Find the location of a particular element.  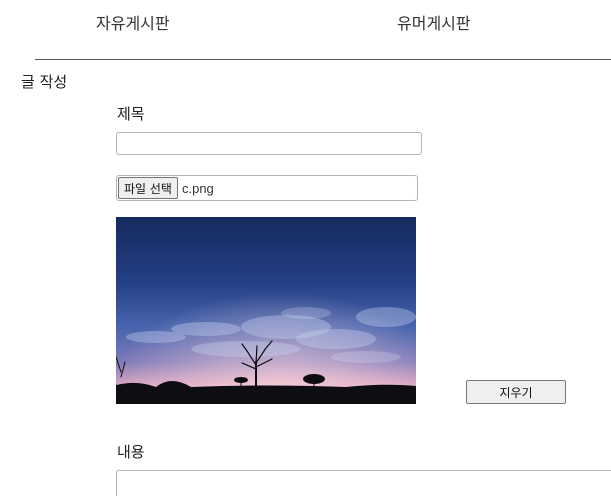

choose-file-button: 파일 선택 is located at coordinates (148, 188).